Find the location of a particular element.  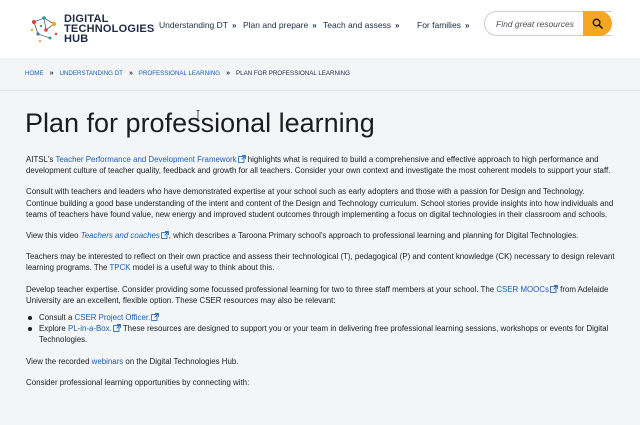

nav-understanding-dt: Understanding DT » is located at coordinates (197, 25).